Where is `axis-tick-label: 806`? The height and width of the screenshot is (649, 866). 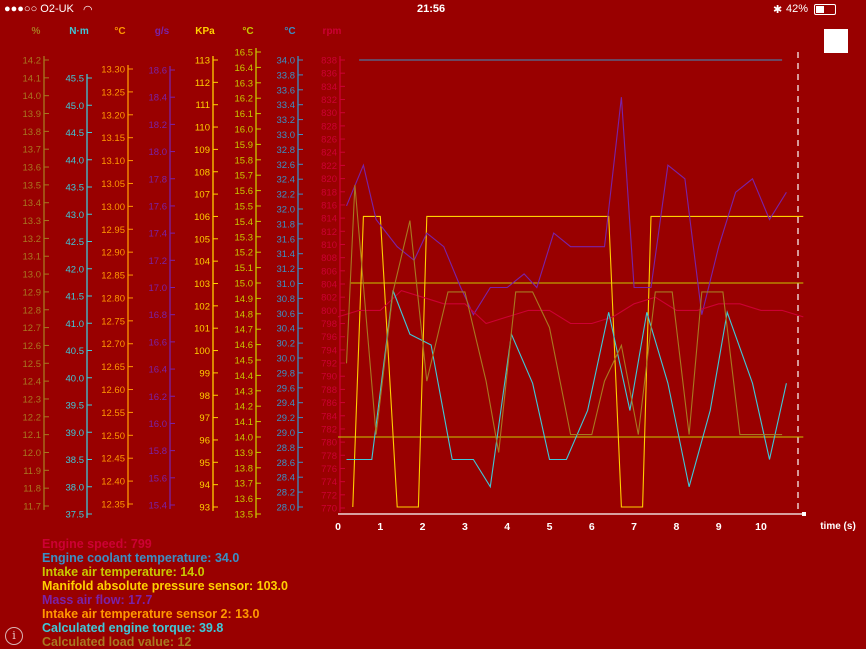 axis-tick-label: 806 is located at coordinates (329, 271).